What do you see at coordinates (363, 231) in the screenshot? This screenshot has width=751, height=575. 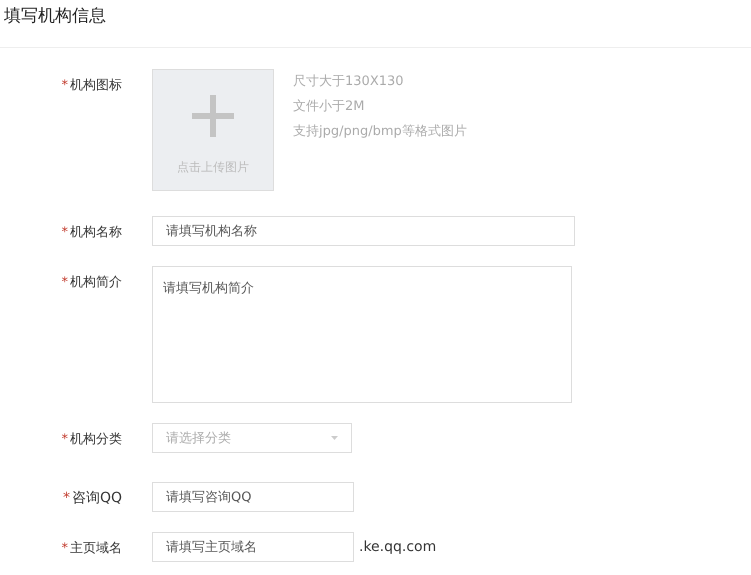 I see `name-input: 请填写机构名称` at bounding box center [363, 231].